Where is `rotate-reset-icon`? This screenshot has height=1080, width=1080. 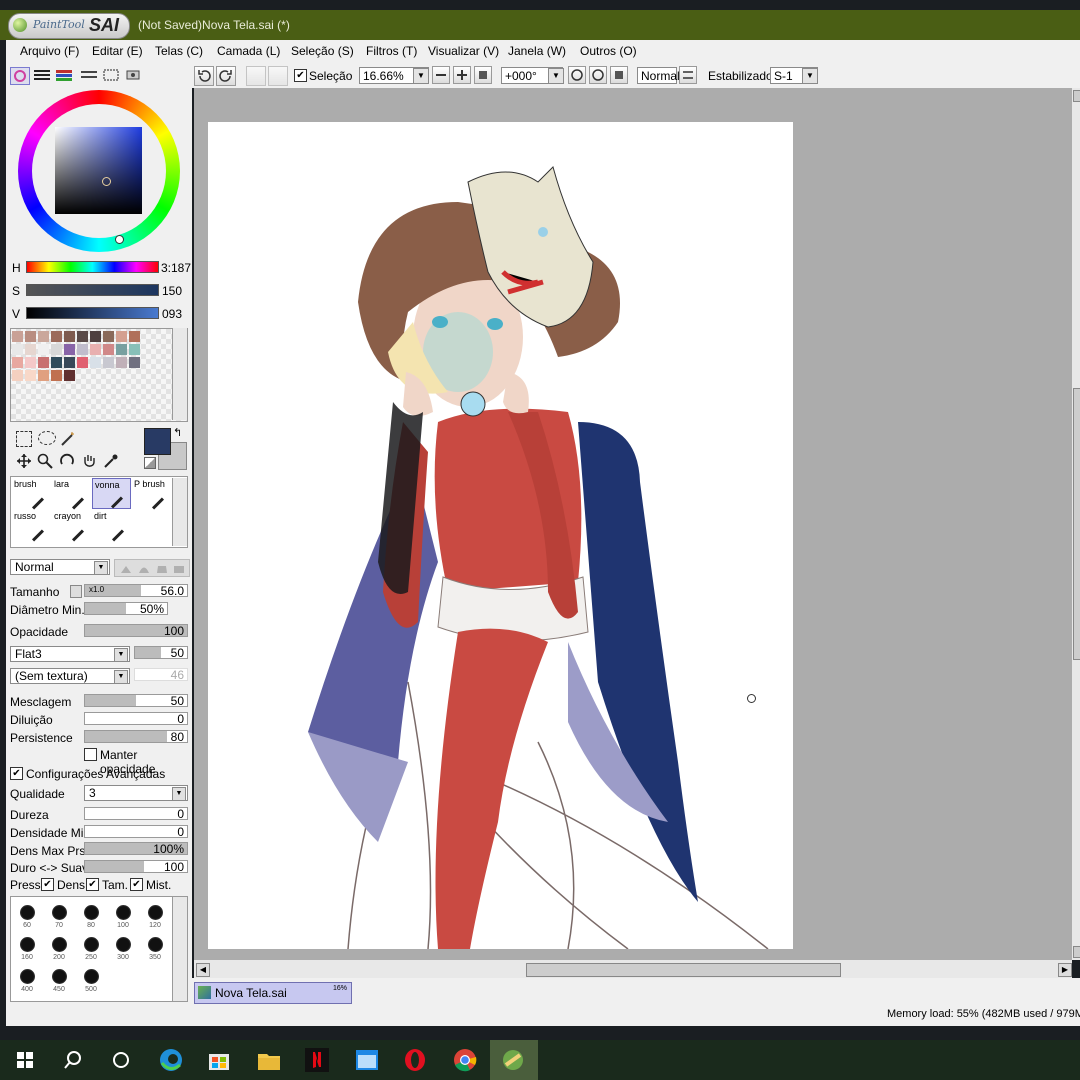
rotate-reset-icon is located at coordinates (619, 75).